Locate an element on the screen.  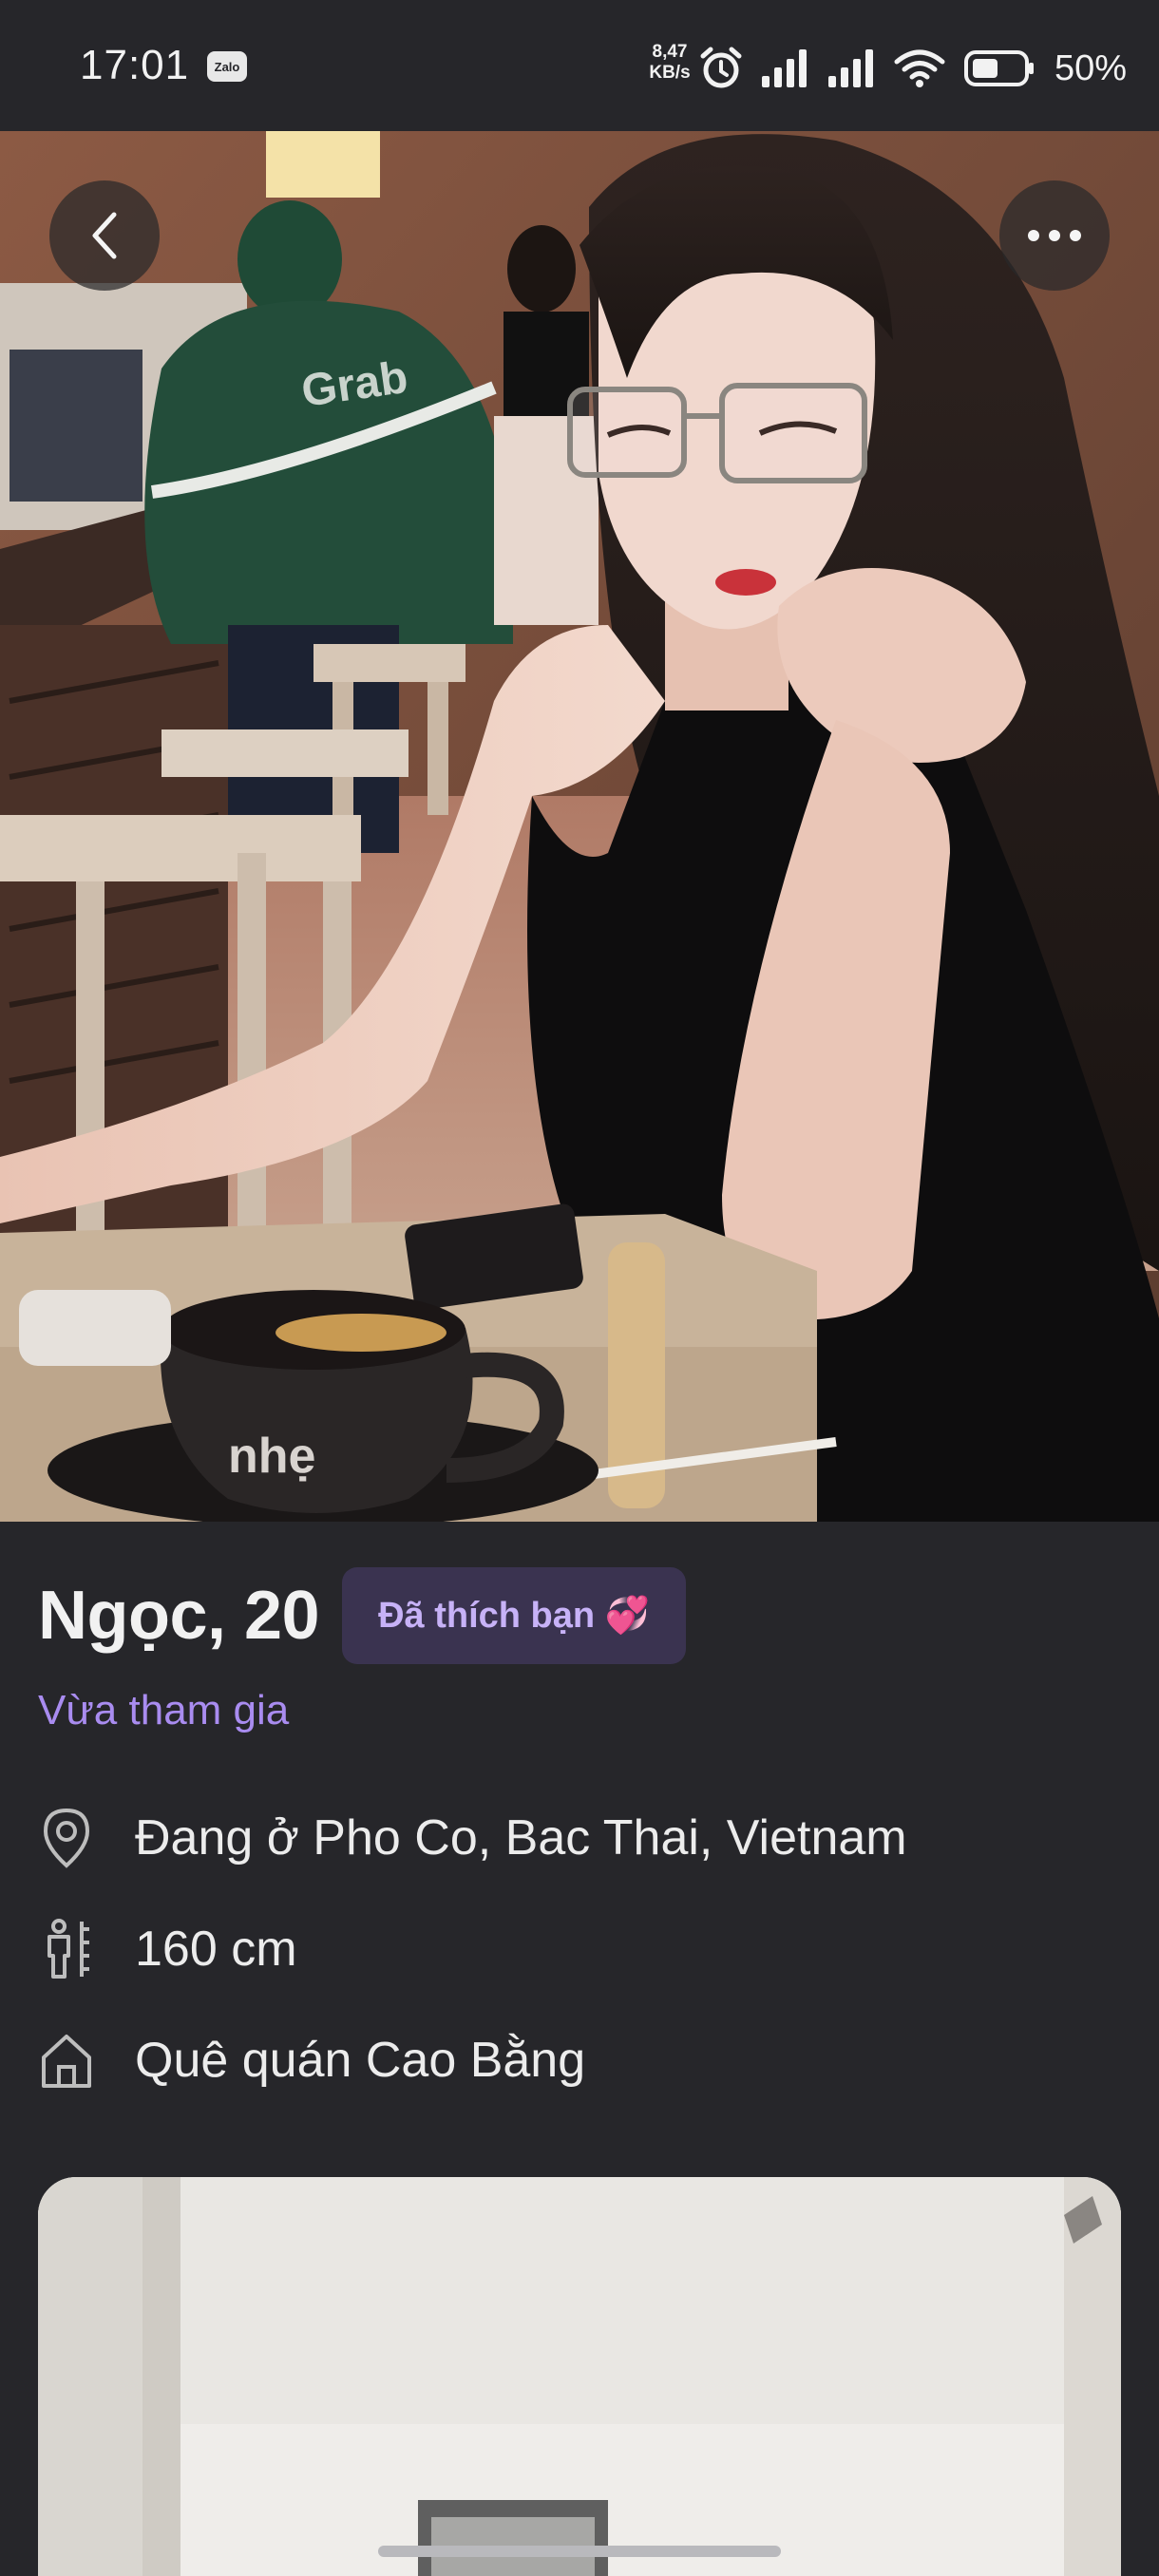
profile-photo-2-image is located at coordinates (579, 2376).